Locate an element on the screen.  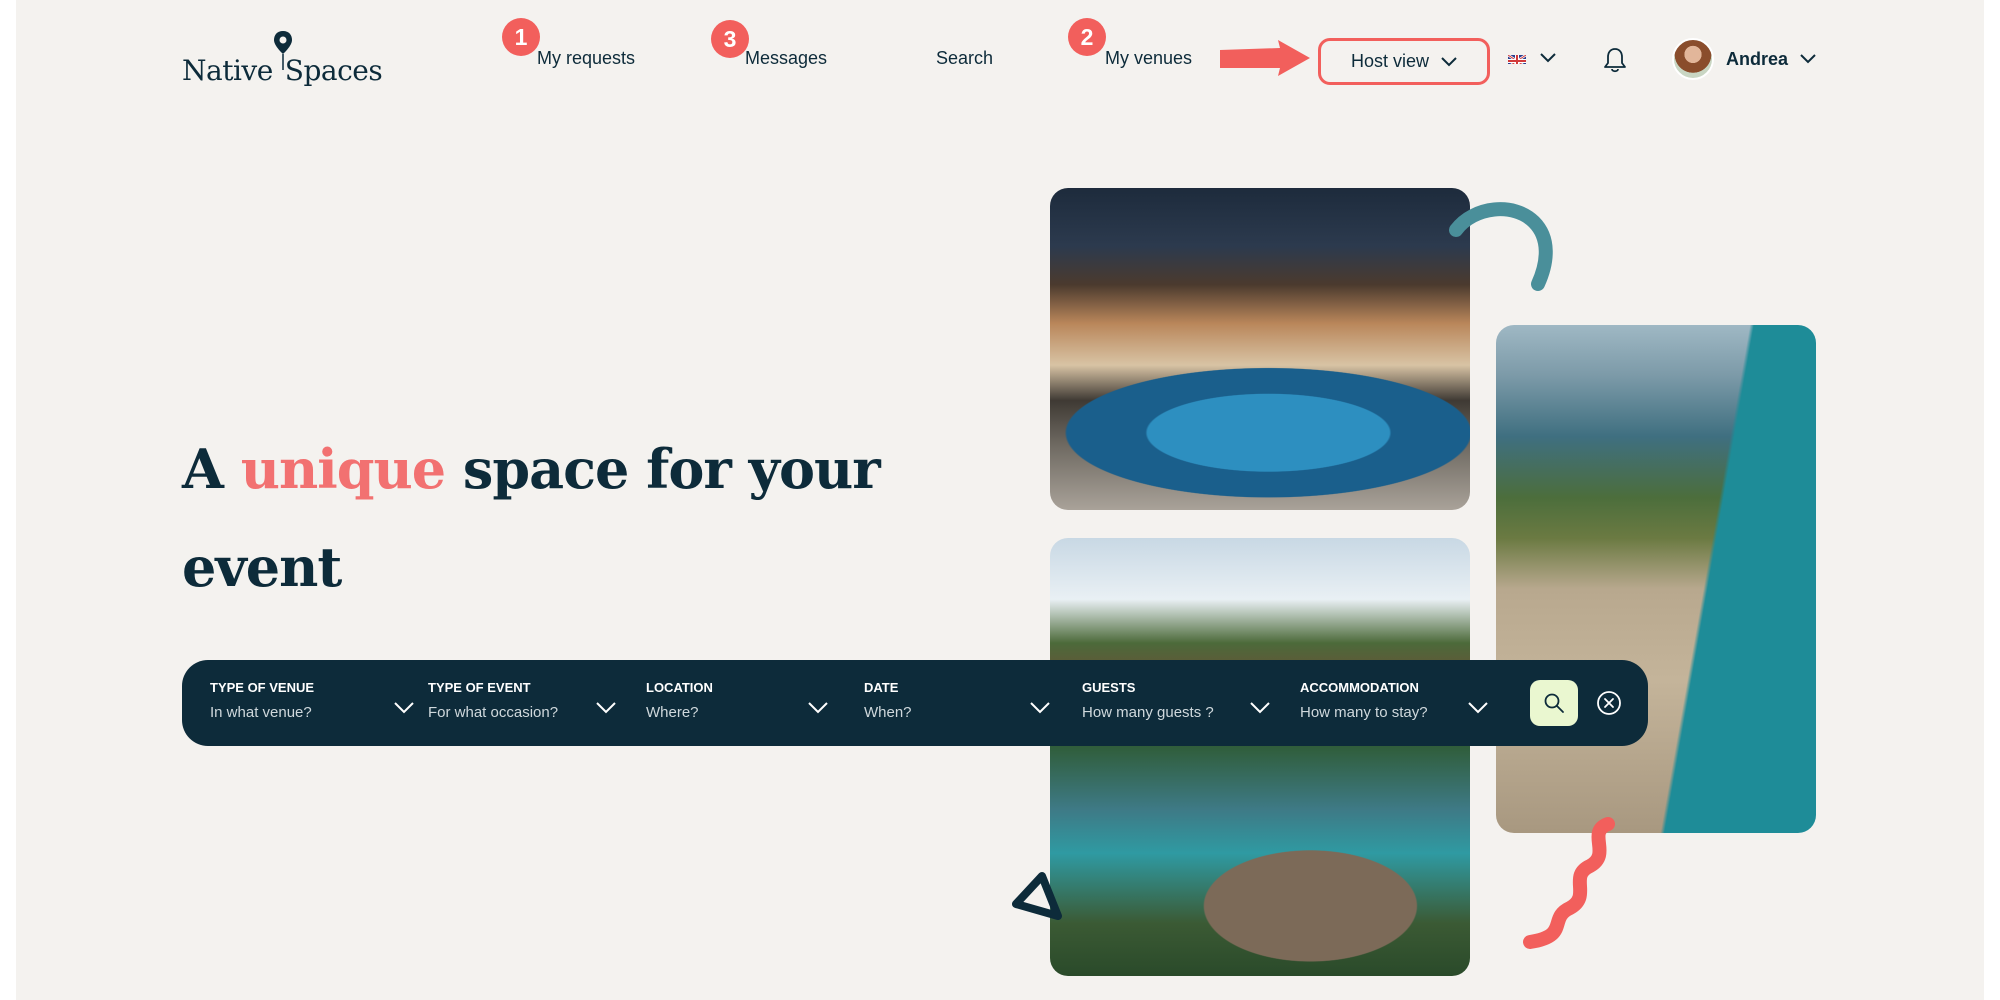
logo-word-native: Native is located at coordinates (227, 70).